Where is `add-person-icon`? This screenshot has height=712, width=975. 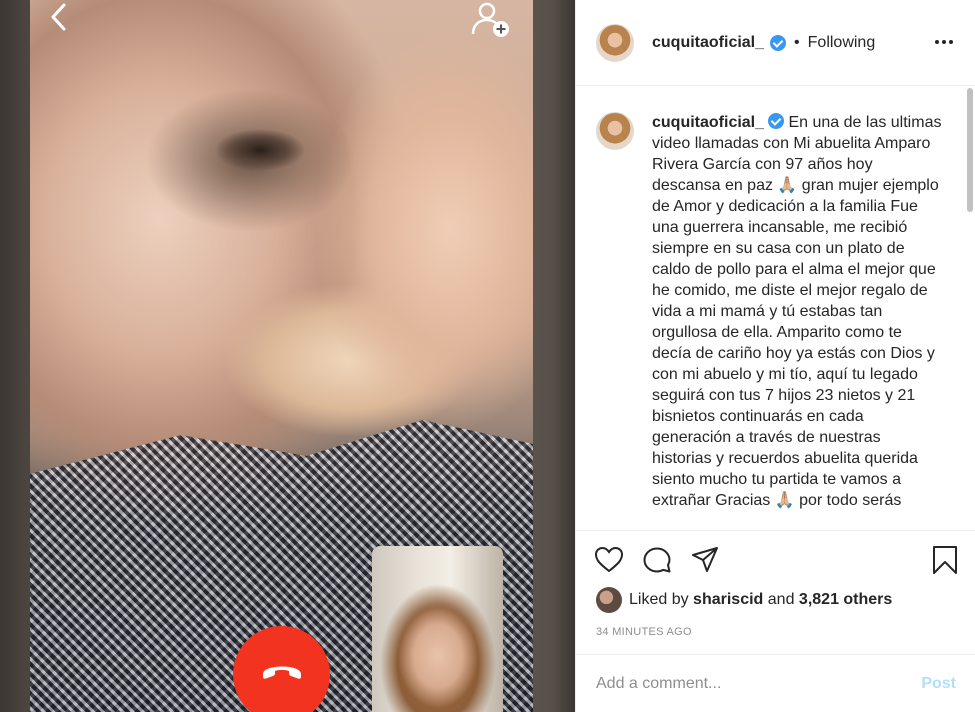
add-person-icon is located at coordinates (490, 19).